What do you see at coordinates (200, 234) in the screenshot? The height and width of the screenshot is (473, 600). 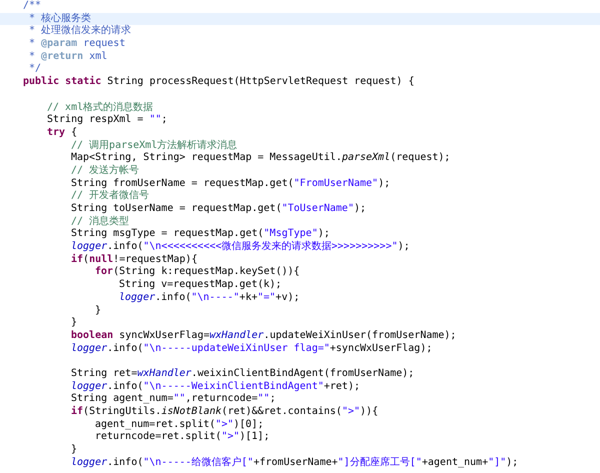 I see `code-line: String msgType = requestMap.get("MsgType");` at bounding box center [200, 234].